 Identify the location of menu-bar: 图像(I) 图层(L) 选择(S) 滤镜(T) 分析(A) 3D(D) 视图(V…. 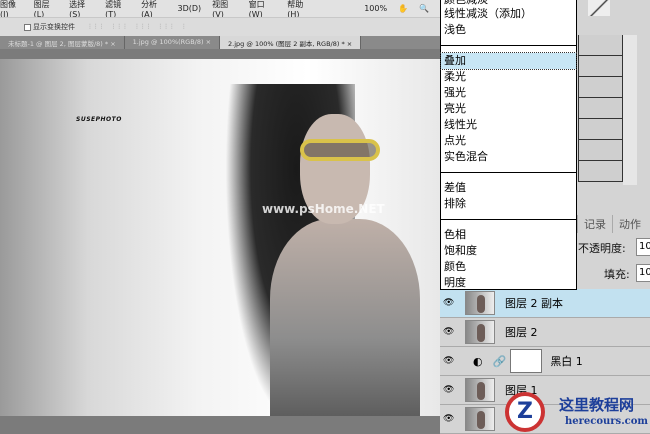
(220, 9).